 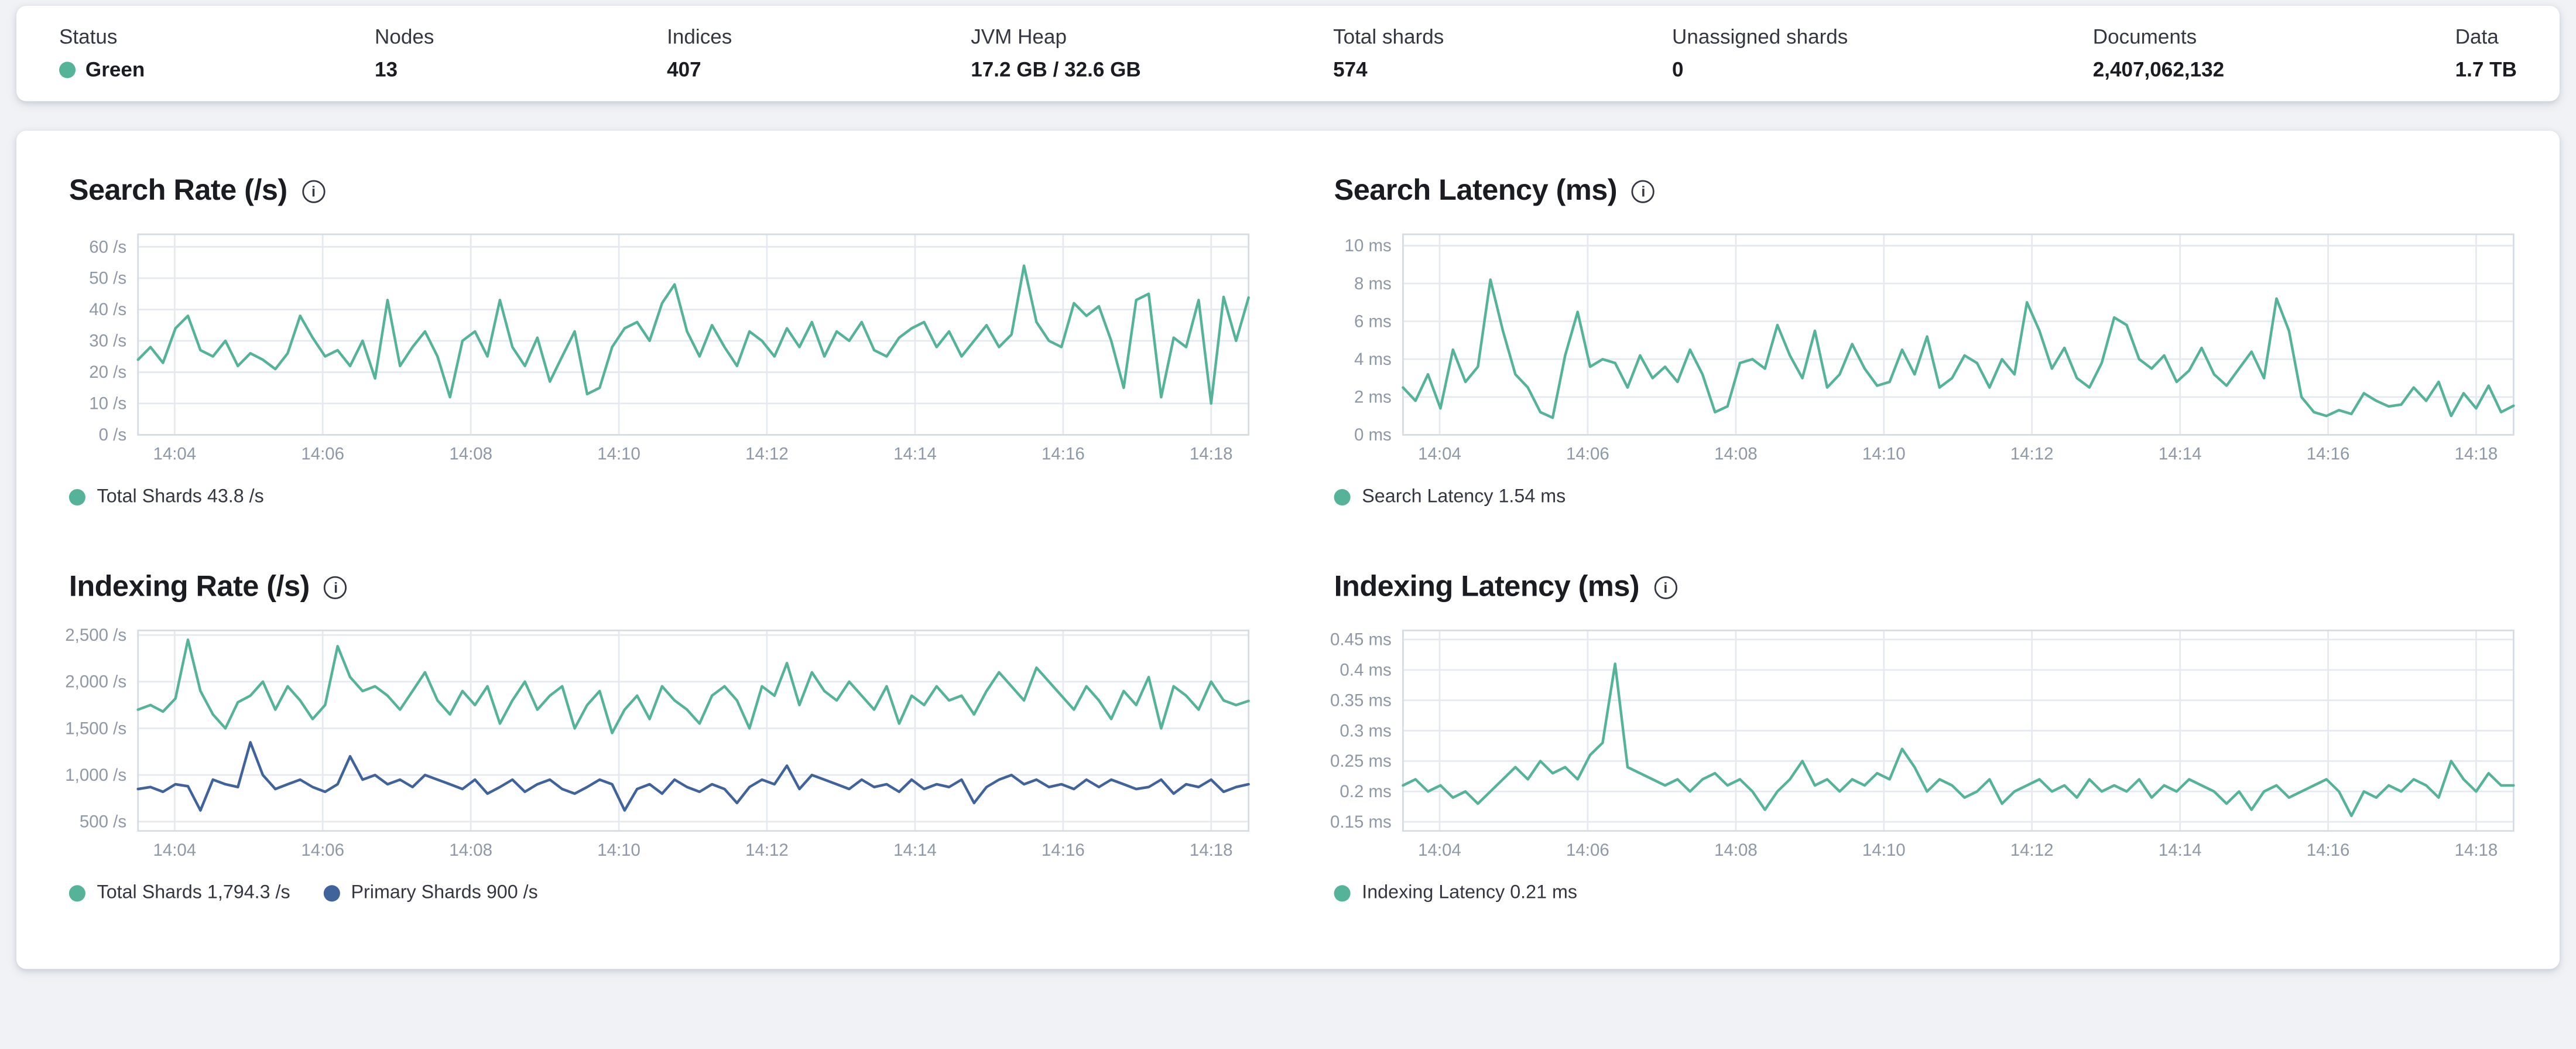 I want to click on stat-label: Indices, so click(x=699, y=37).